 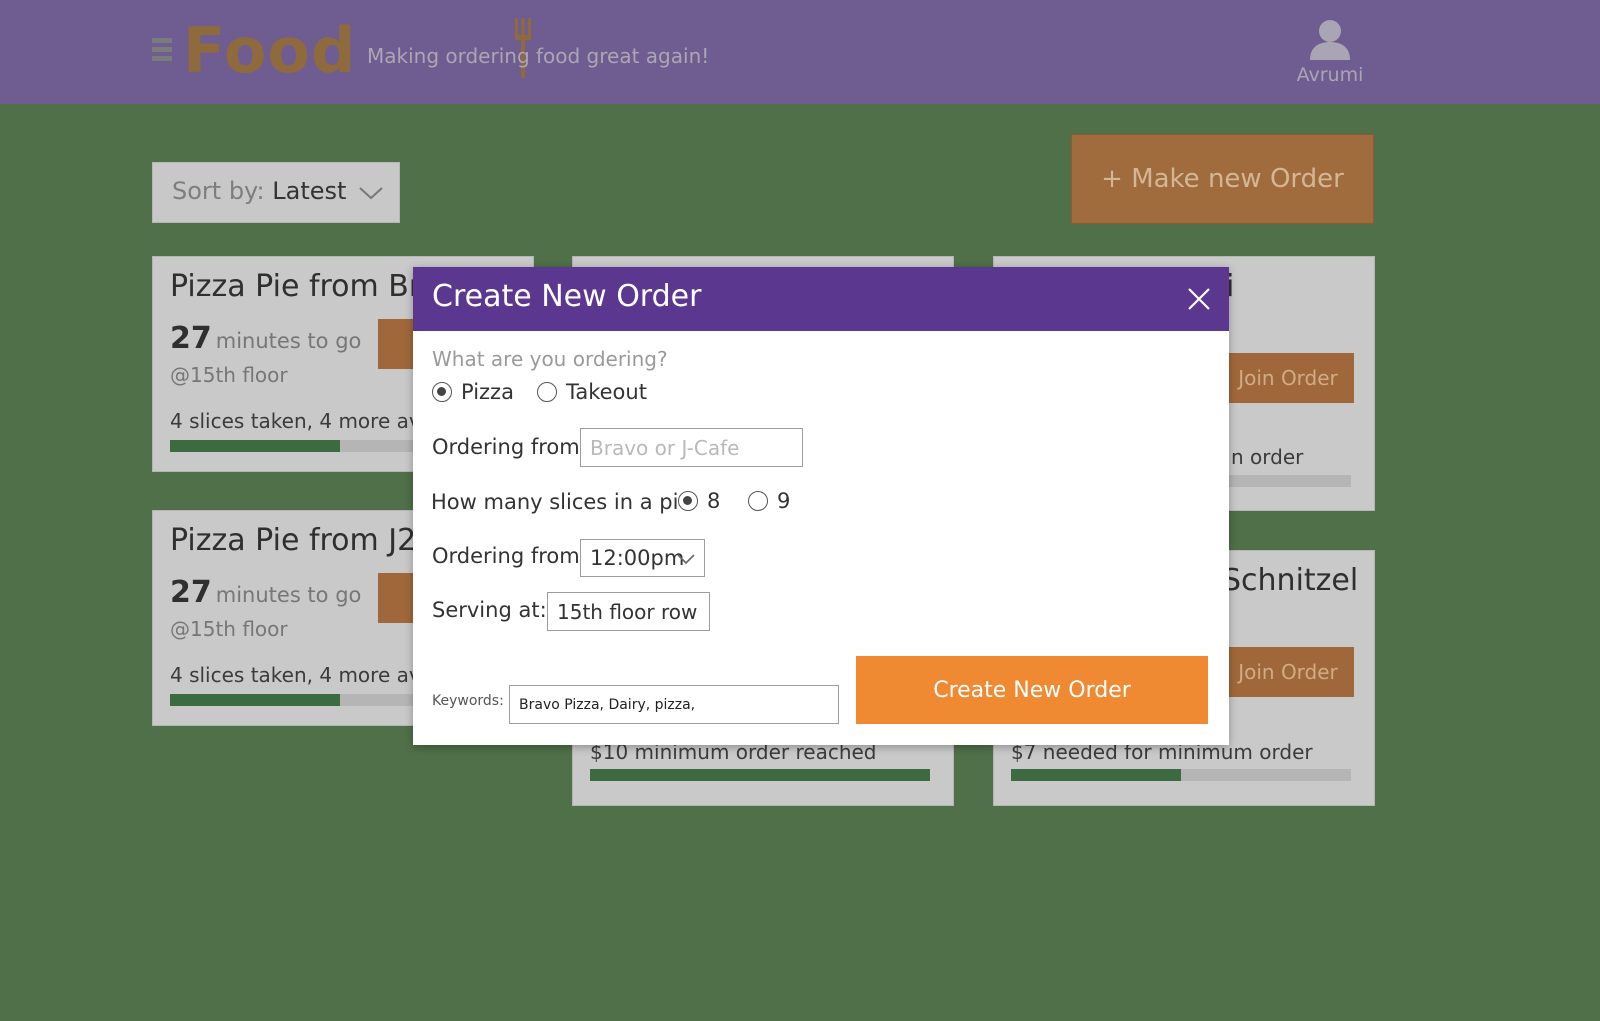 I want to click on card-title: Schnitzel, so click(x=1290, y=580).